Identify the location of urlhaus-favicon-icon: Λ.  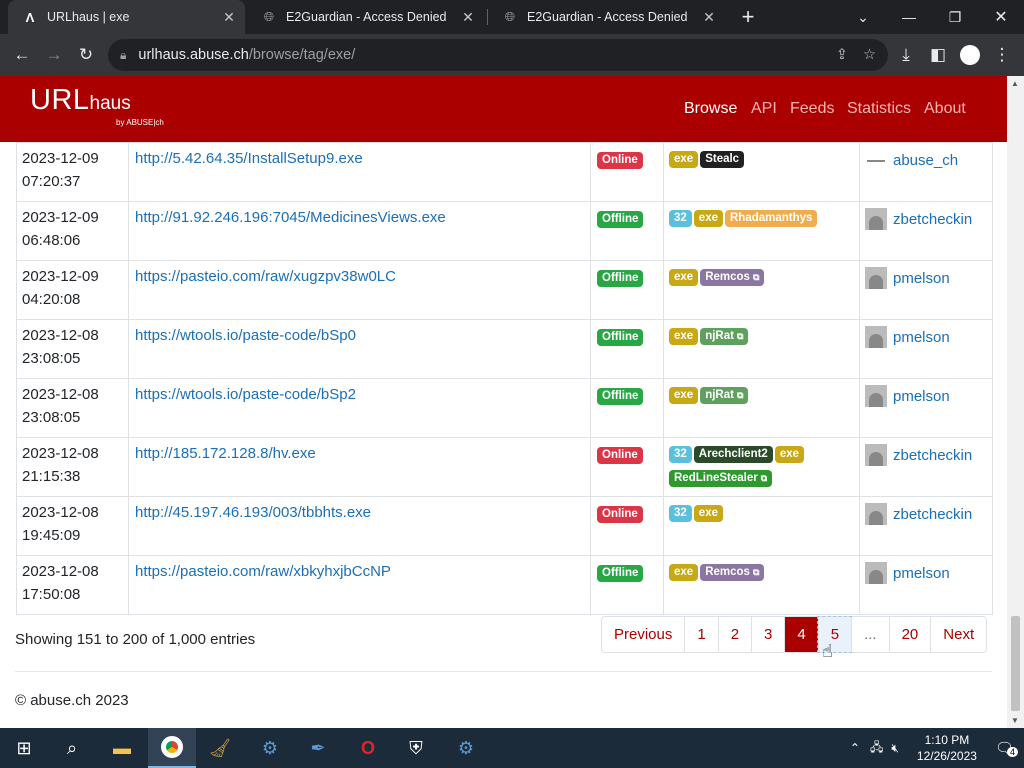
(30, 17).